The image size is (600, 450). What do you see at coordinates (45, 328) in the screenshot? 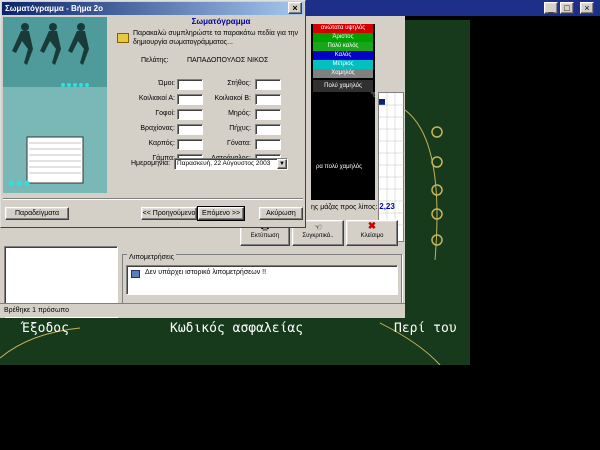
I see `exit-menu-item: Έξοδος` at bounding box center [45, 328].